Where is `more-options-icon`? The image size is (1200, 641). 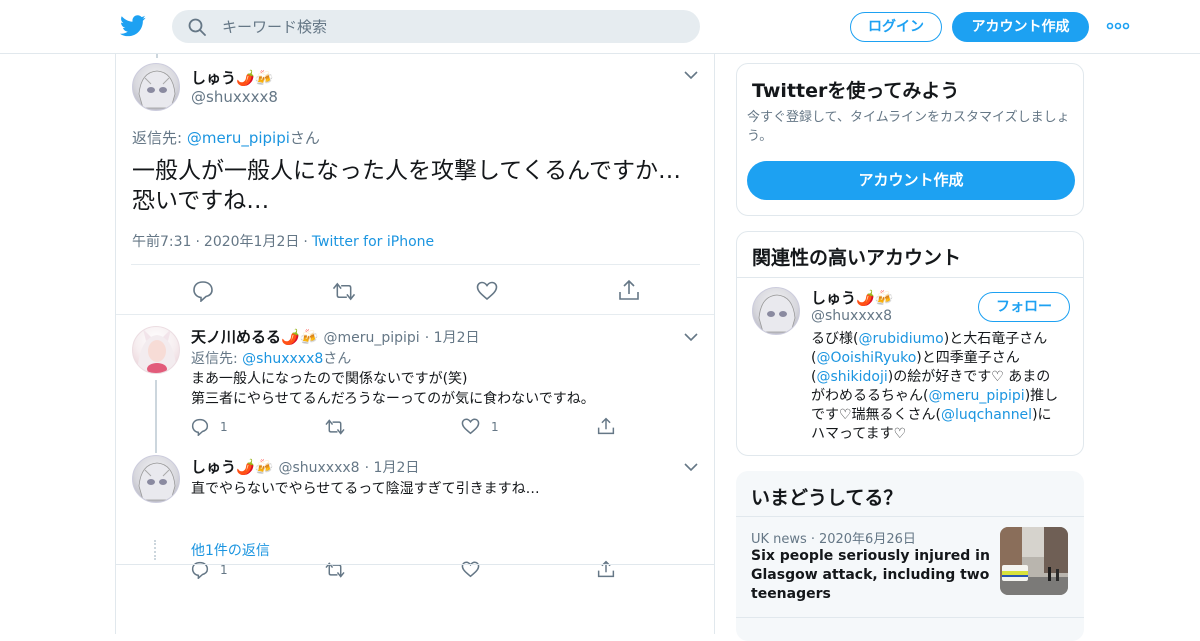 more-options-icon is located at coordinates (1118, 26).